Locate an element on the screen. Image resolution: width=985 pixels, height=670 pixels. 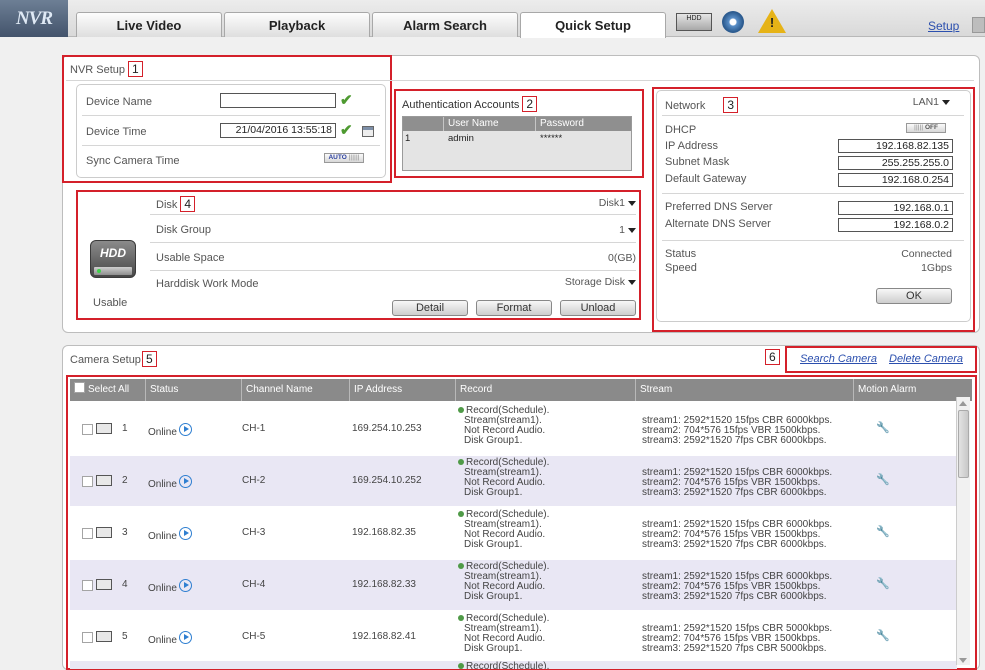
auth-col-user: User Name is located at coordinates (473, 123).